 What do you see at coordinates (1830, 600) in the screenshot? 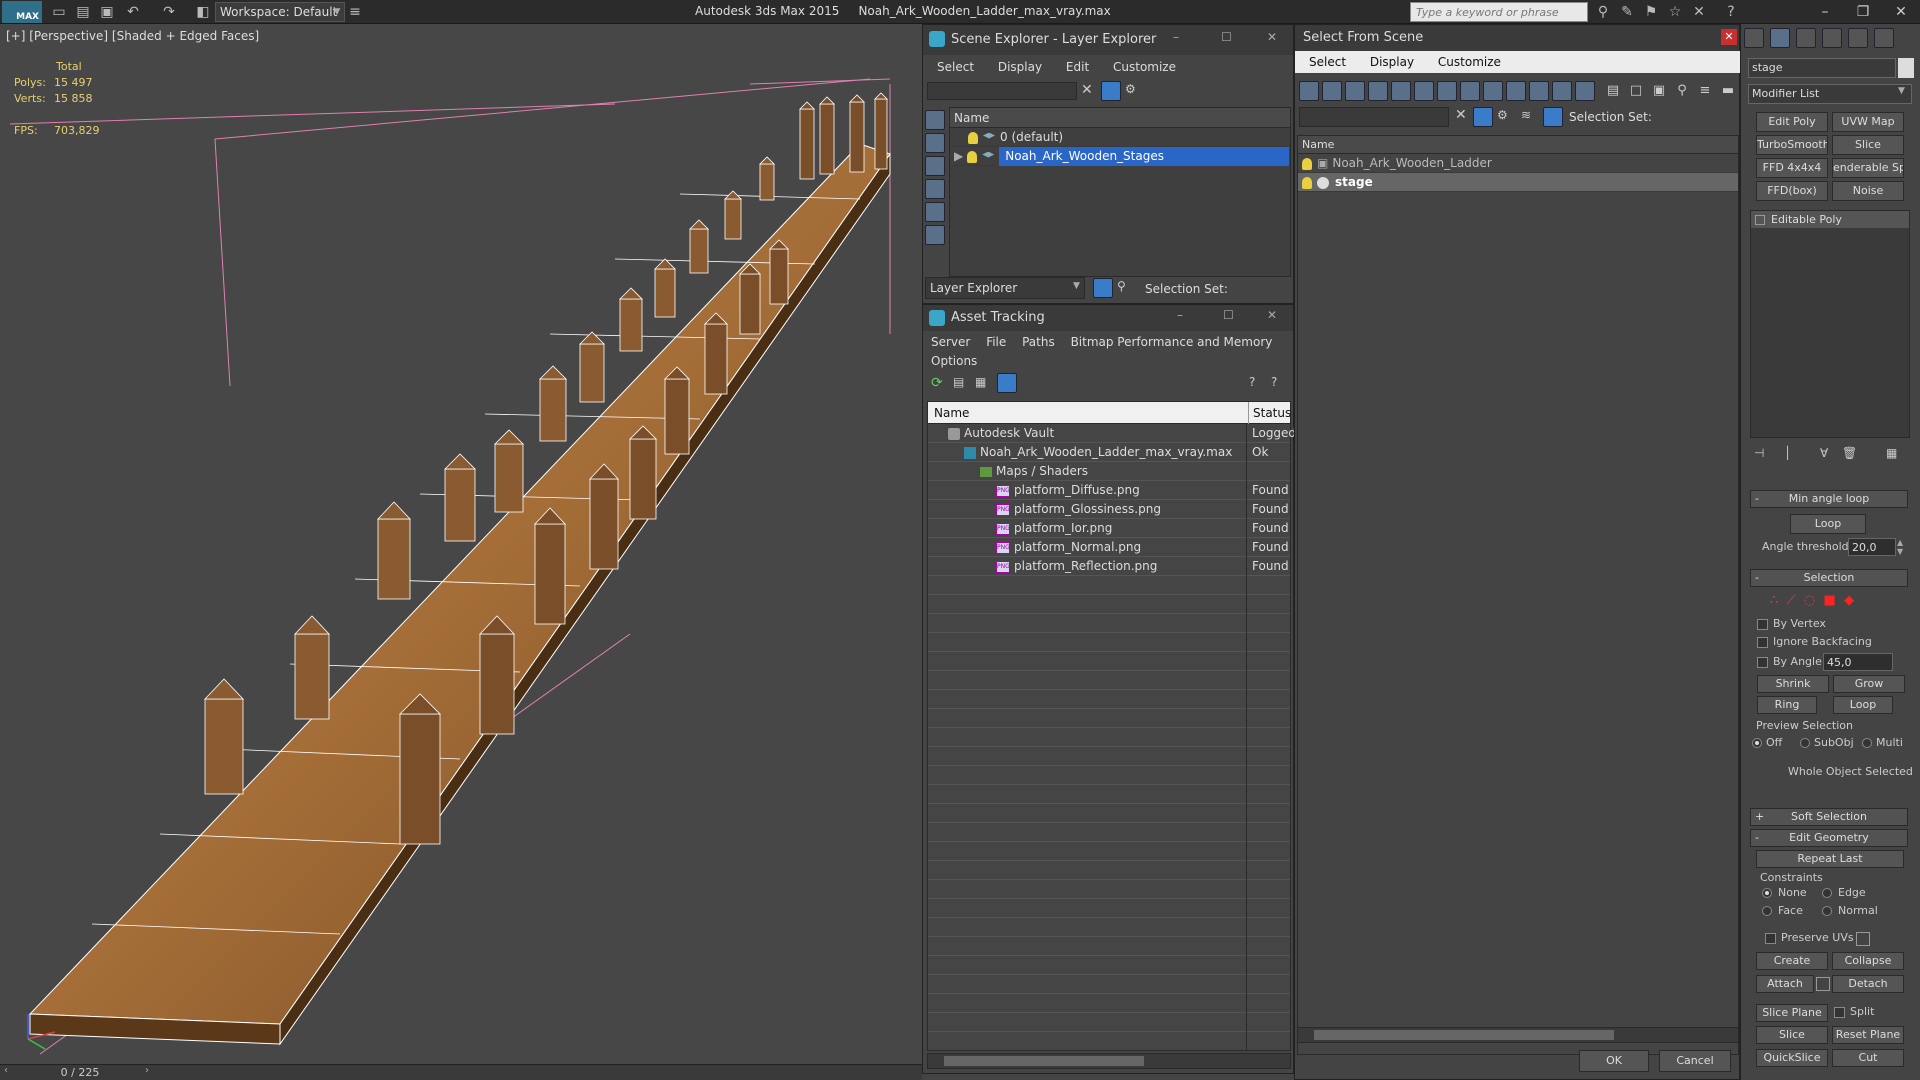
I see `polygon-icon: ■` at bounding box center [1830, 600].